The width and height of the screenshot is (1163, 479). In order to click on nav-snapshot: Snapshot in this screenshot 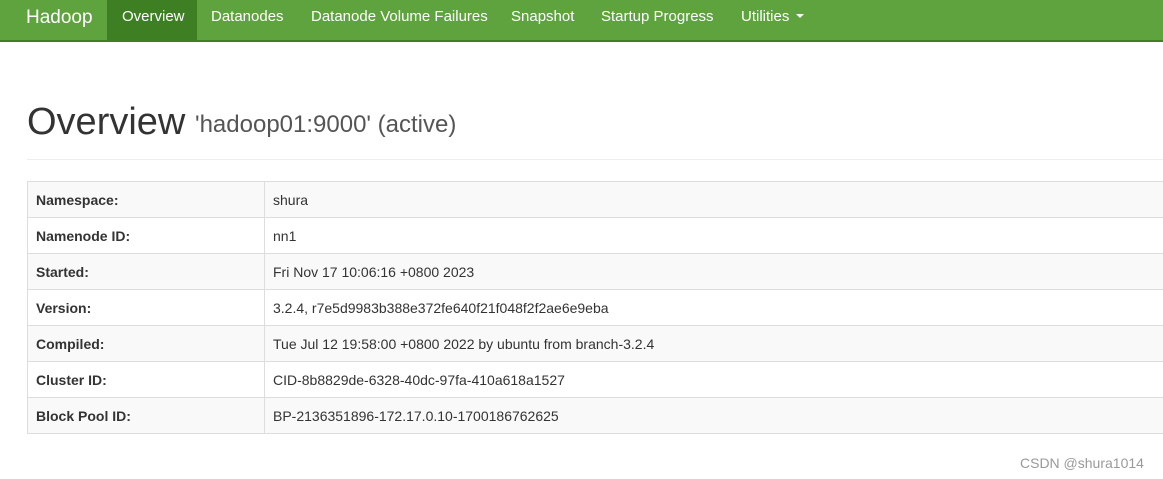, I will do `click(542, 20)`.